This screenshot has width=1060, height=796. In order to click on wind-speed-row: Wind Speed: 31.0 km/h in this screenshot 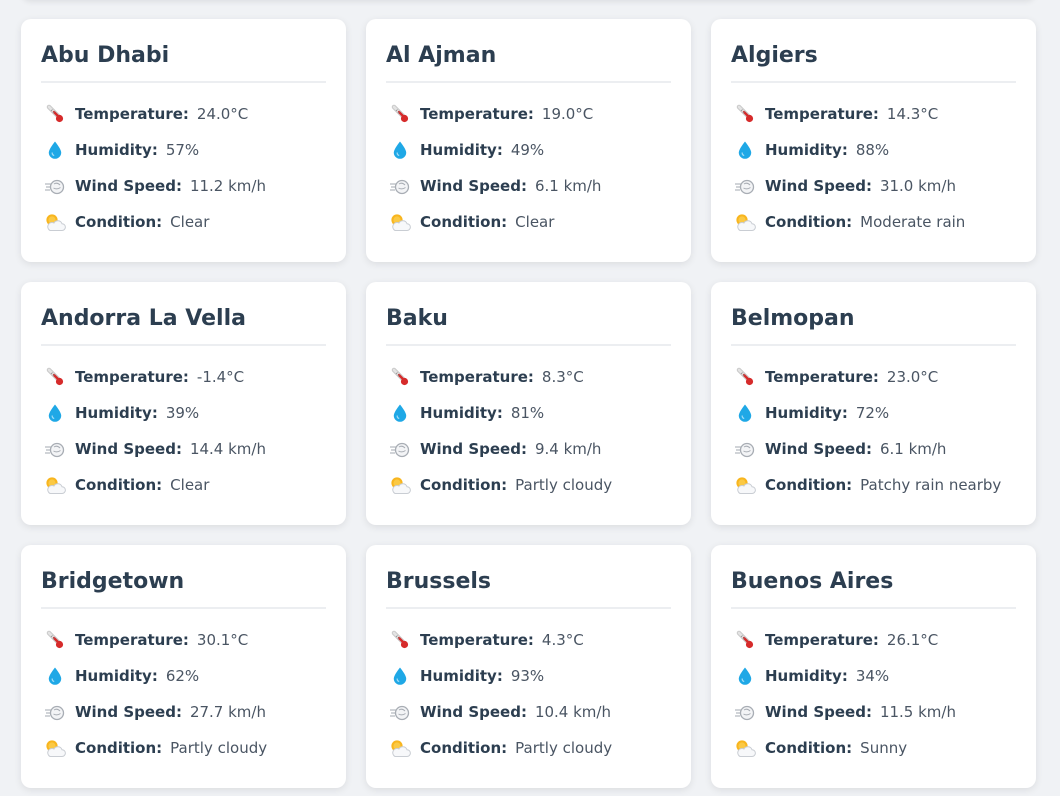, I will do `click(873, 186)`.